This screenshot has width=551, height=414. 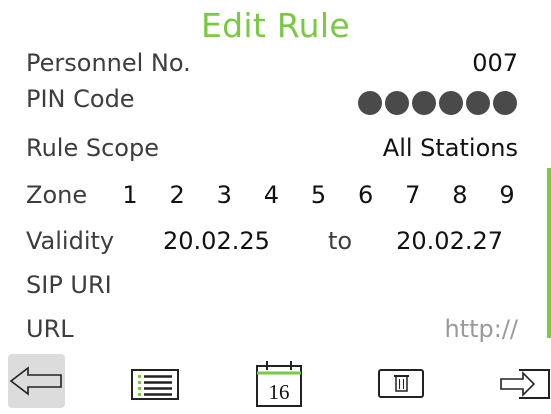 What do you see at coordinates (80, 99) in the screenshot?
I see `pin-code-label: PIN Code` at bounding box center [80, 99].